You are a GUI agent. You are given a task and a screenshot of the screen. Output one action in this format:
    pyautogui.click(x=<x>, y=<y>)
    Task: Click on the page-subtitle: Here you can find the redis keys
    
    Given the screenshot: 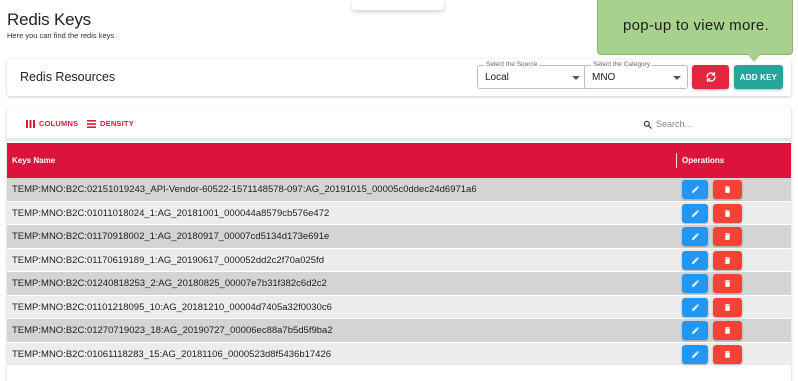 What is the action you would take?
    pyautogui.click(x=61, y=35)
    